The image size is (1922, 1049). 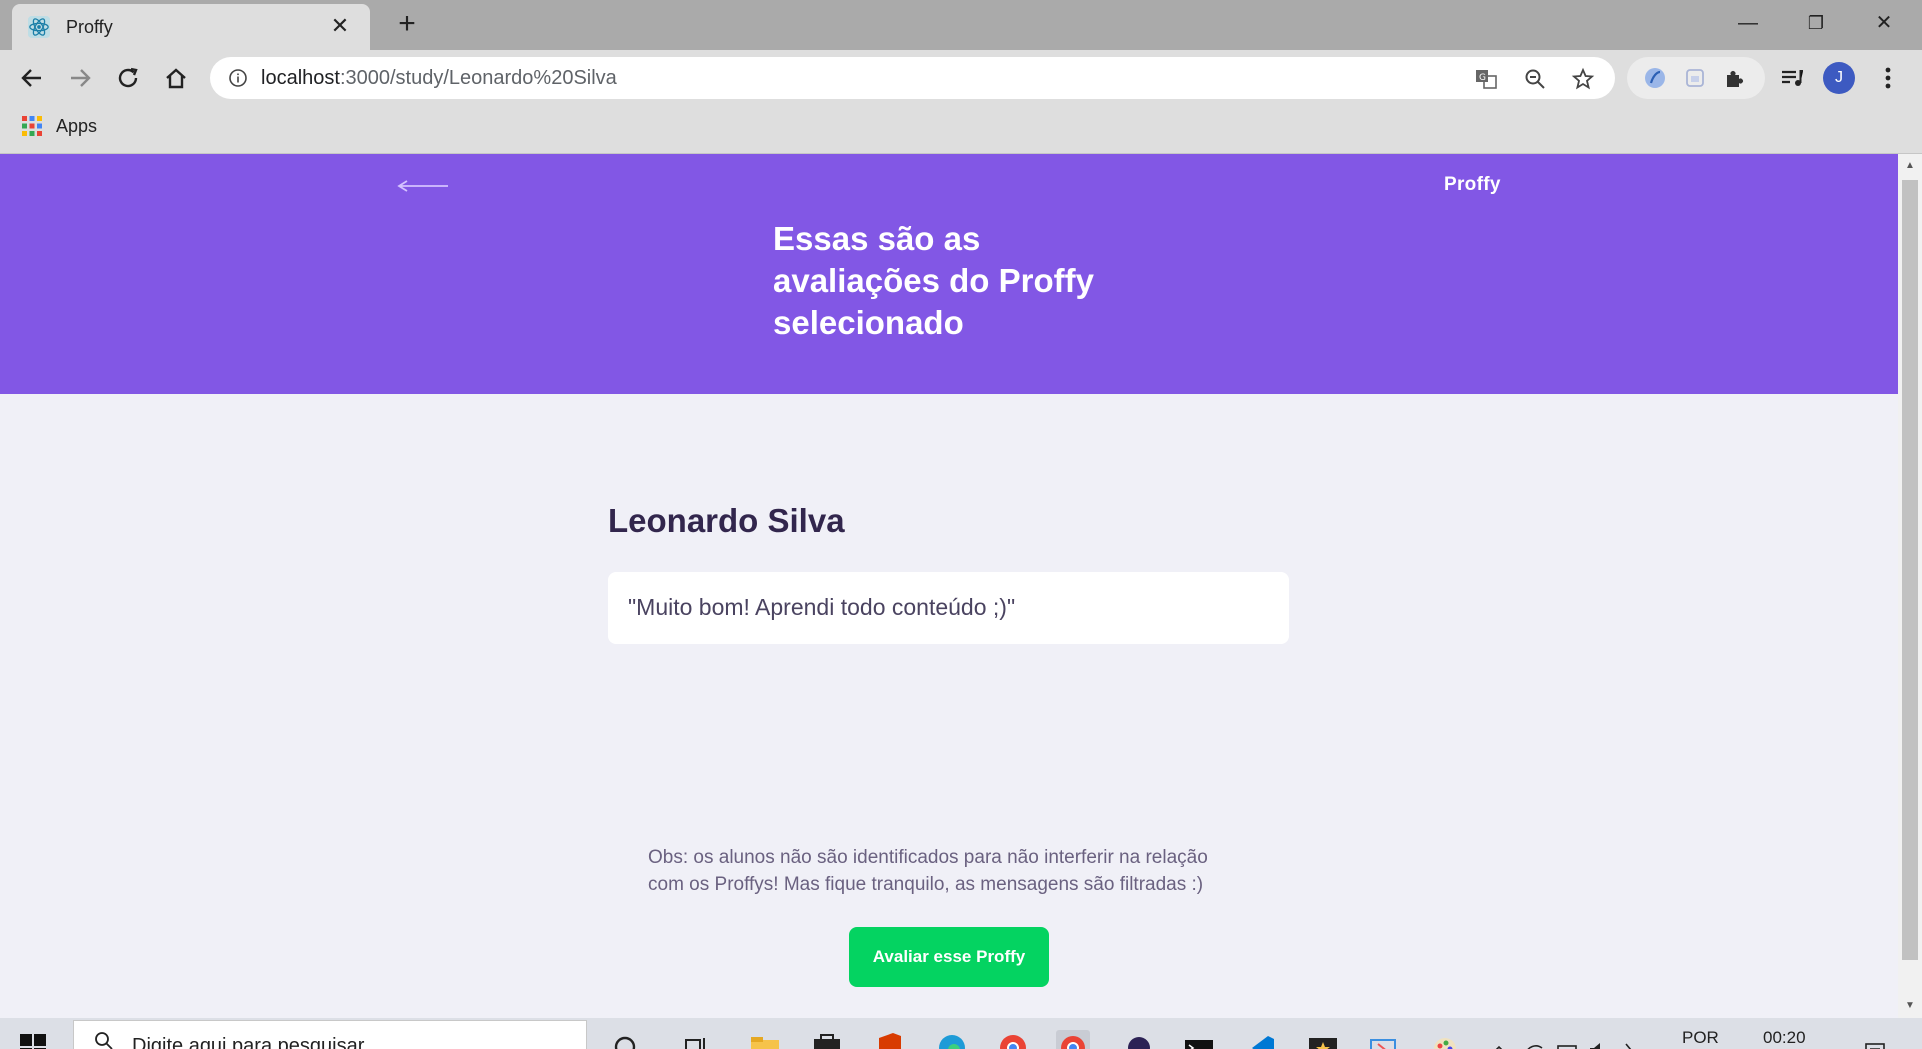 I want to click on office-icon, so click(x=890, y=1039).